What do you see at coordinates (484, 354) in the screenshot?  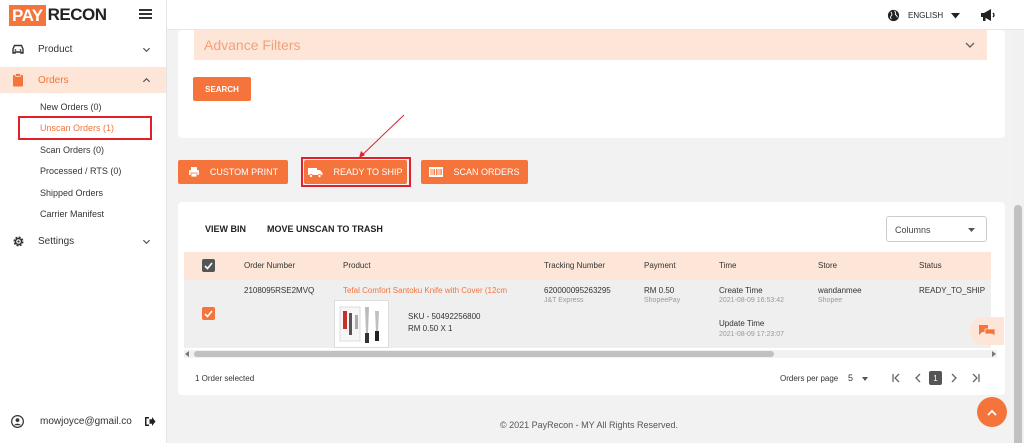 I see `horizontal-scrollbar-thumb` at bounding box center [484, 354].